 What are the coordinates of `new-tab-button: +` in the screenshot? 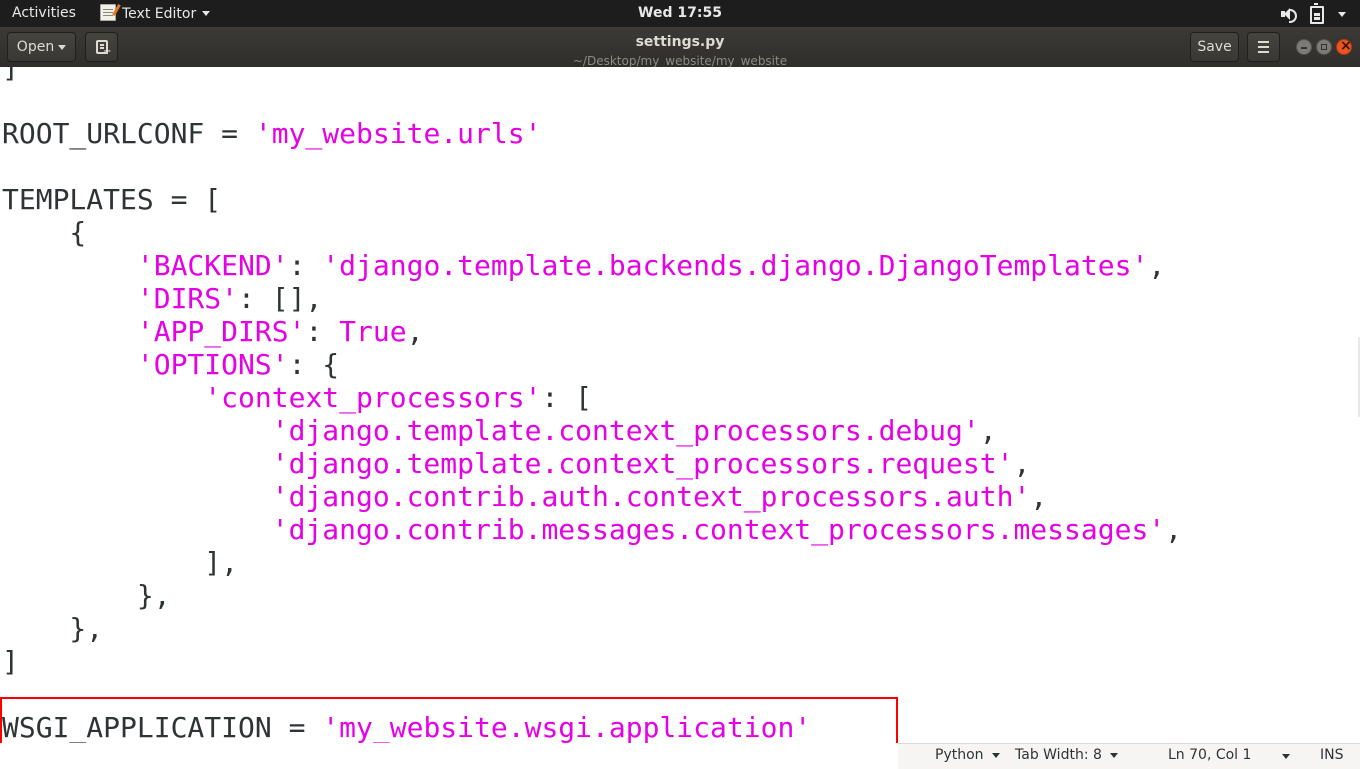 It's located at (101, 47).